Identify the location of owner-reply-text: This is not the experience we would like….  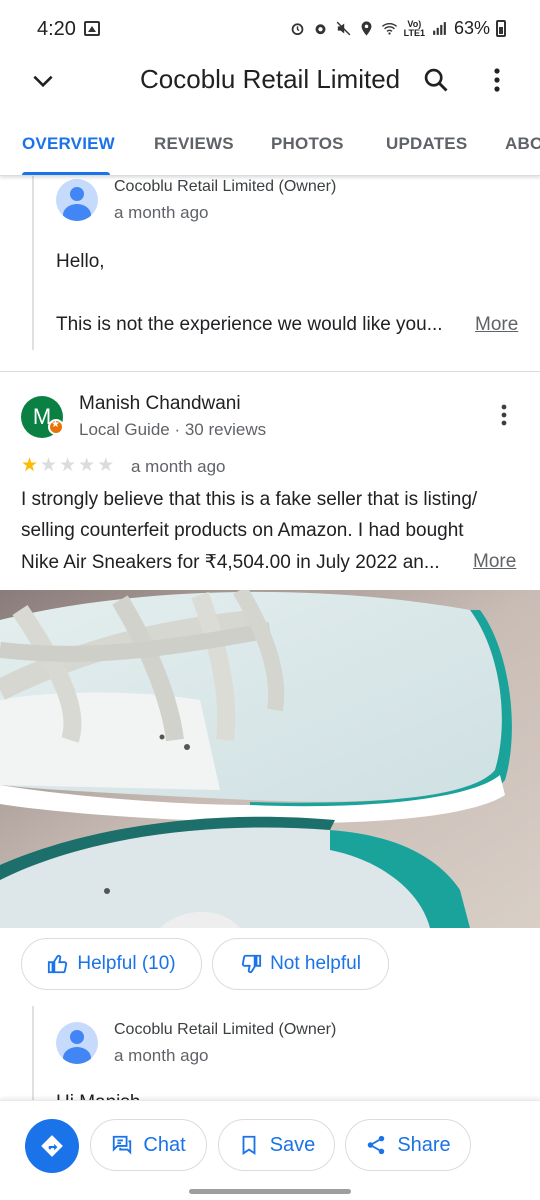
(249, 324).